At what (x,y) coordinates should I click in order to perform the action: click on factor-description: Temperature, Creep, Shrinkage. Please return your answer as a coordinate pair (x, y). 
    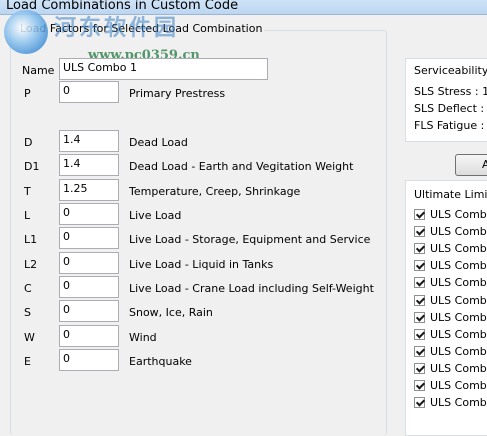
    Looking at the image, I should click on (215, 191).